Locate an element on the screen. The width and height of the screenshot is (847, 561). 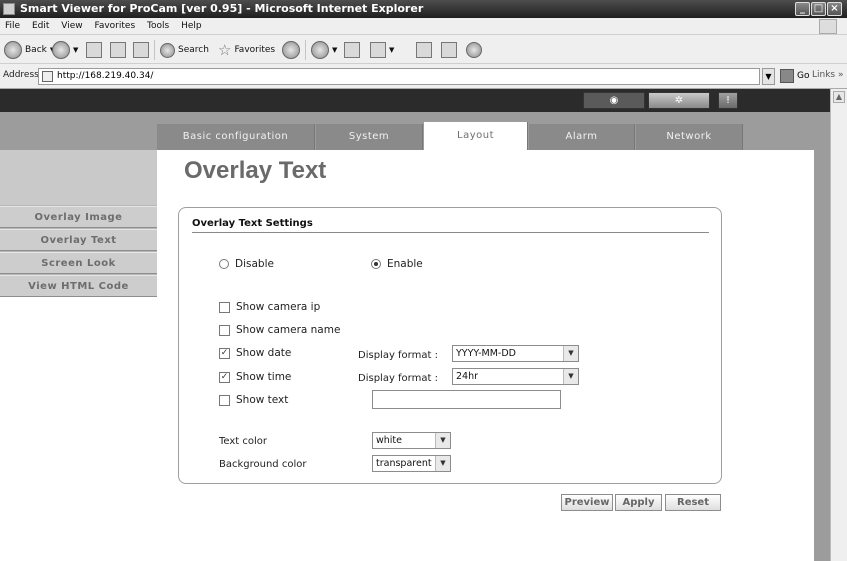
tab-basic-configuration: Basic configuration is located at coordinates (236, 137).